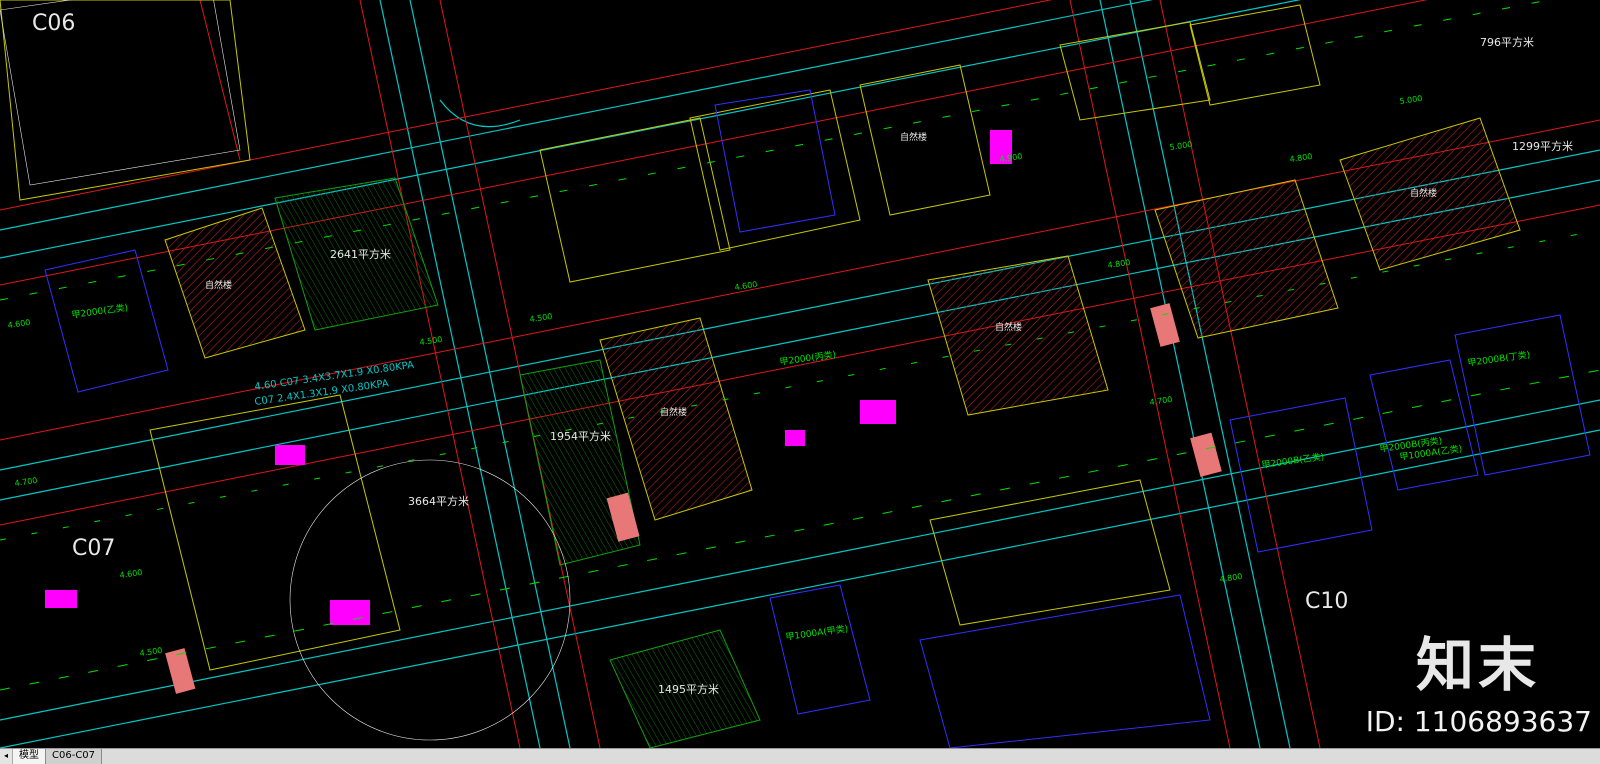  What do you see at coordinates (74, 756) in the screenshot?
I see `tab-layout-c06-c07: C06-C07` at bounding box center [74, 756].